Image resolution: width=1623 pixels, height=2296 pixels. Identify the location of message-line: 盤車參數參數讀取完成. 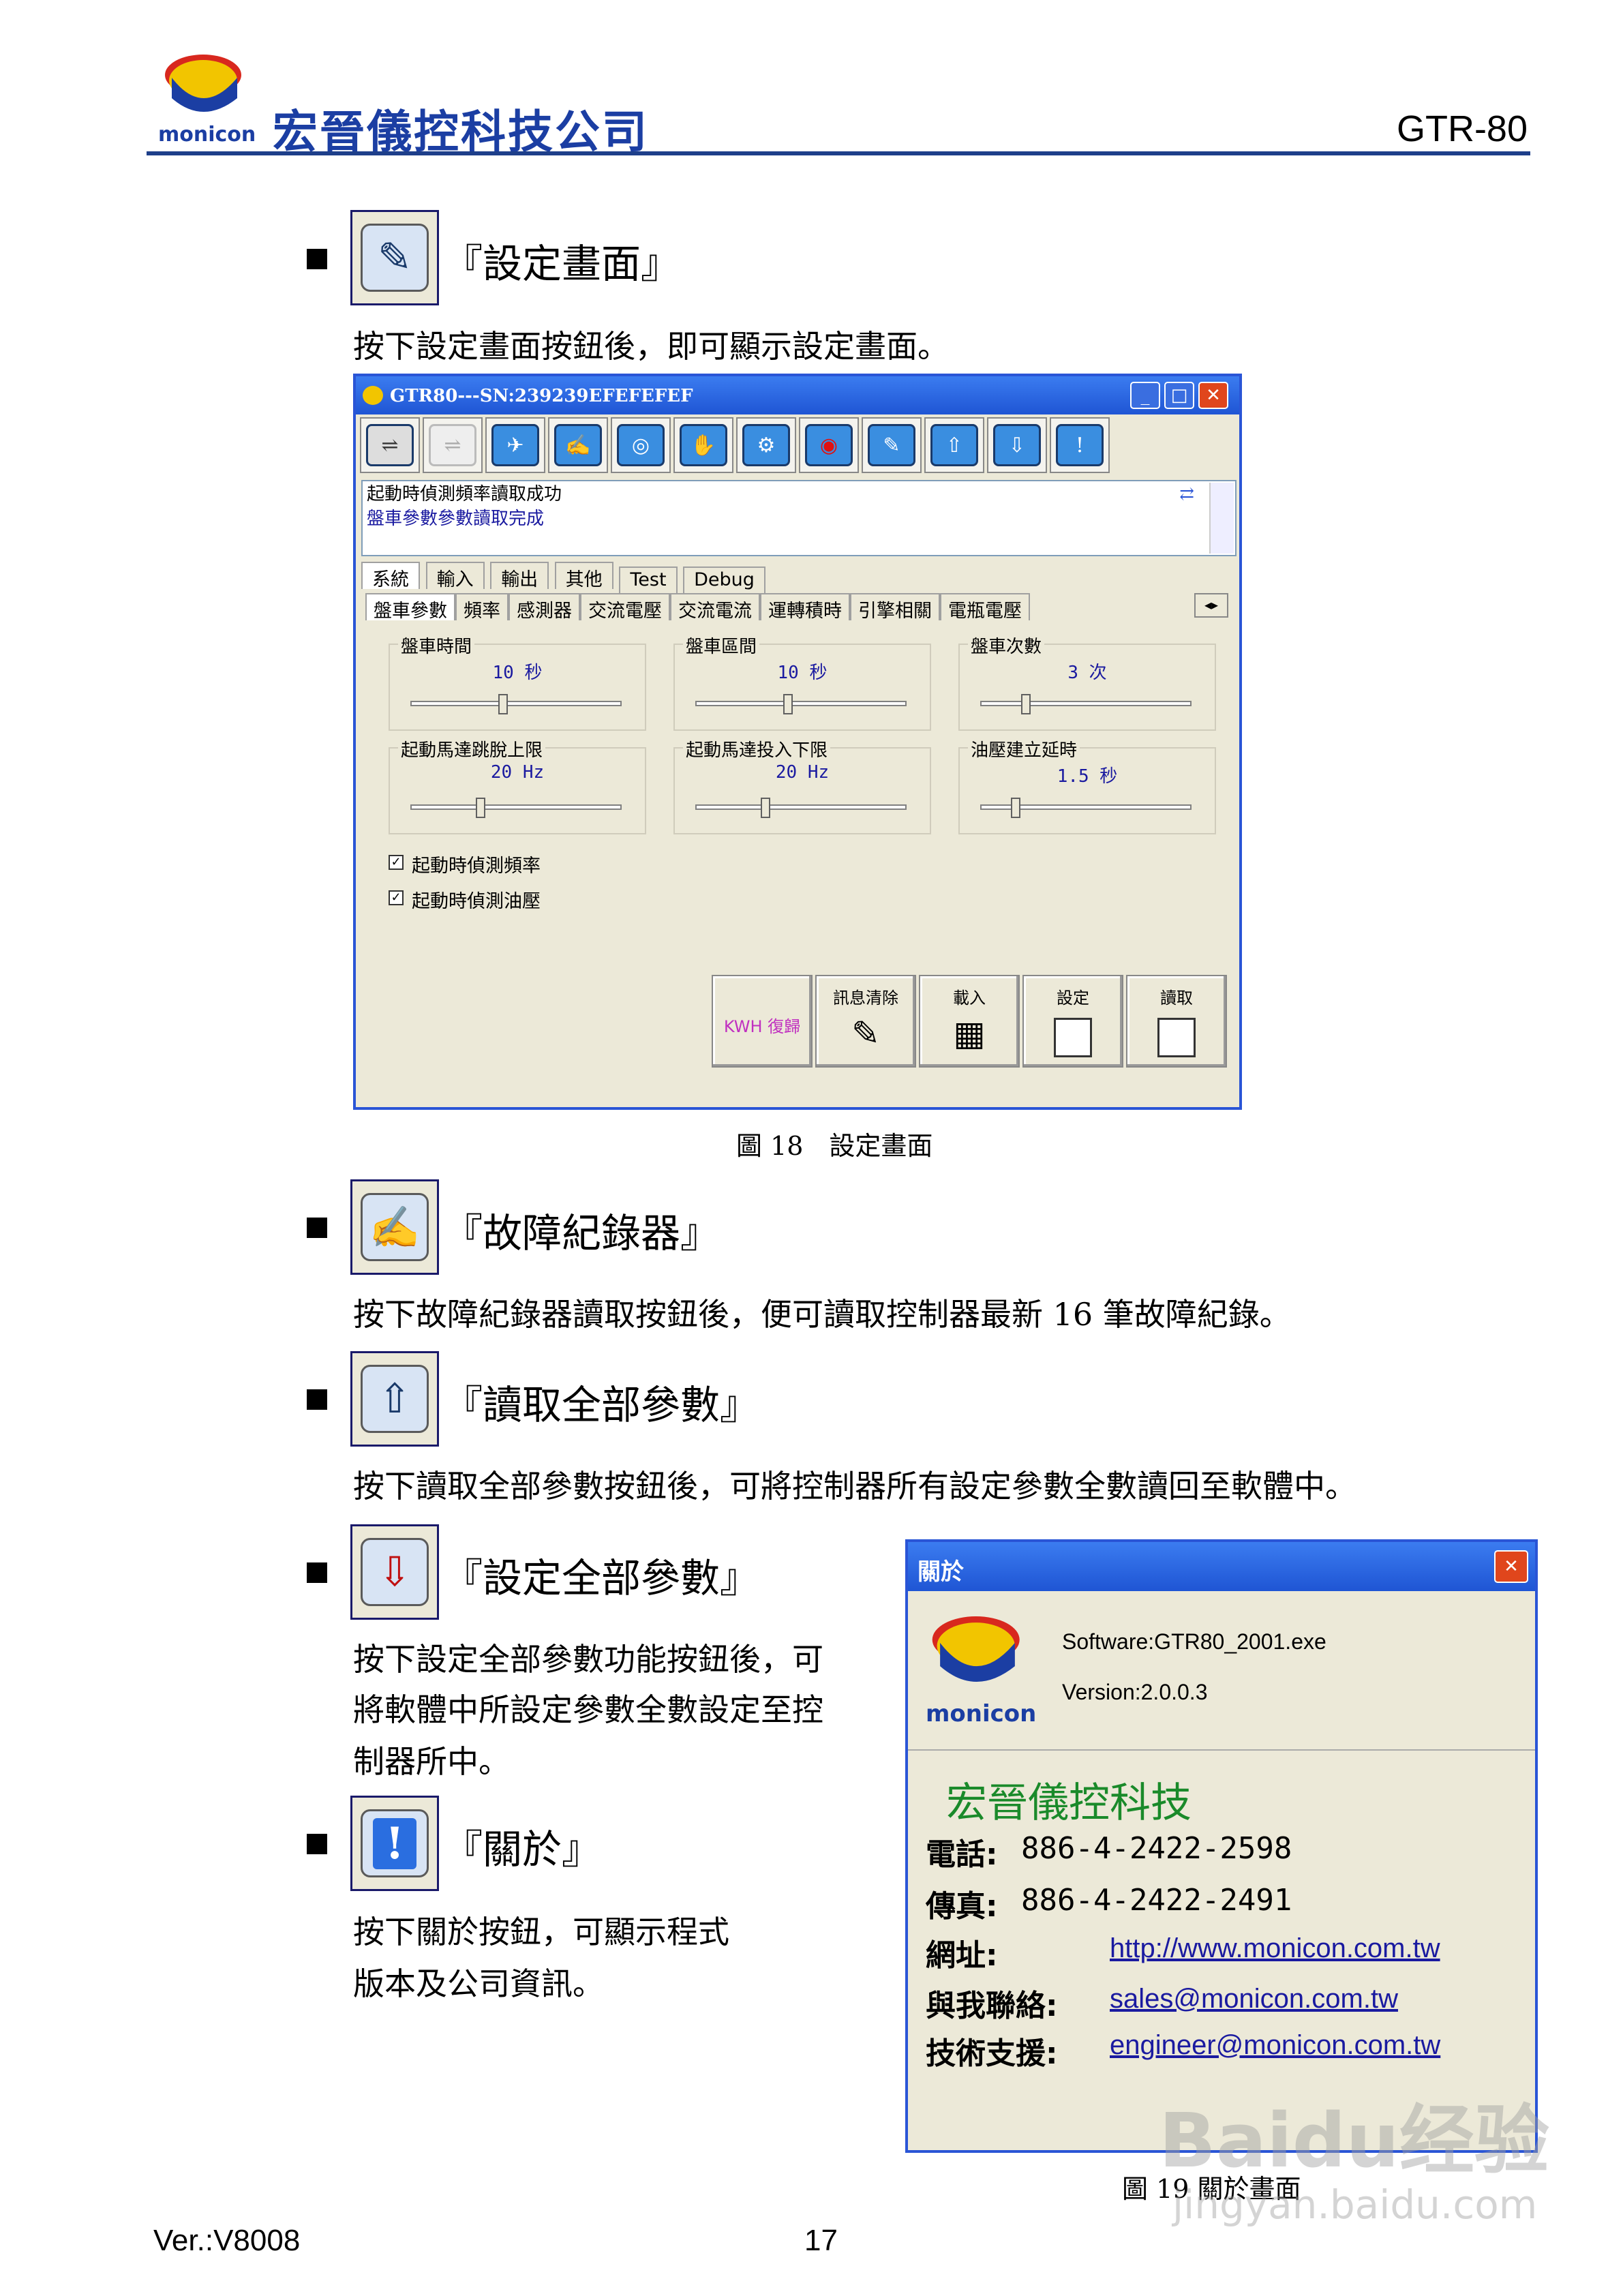
(456, 519).